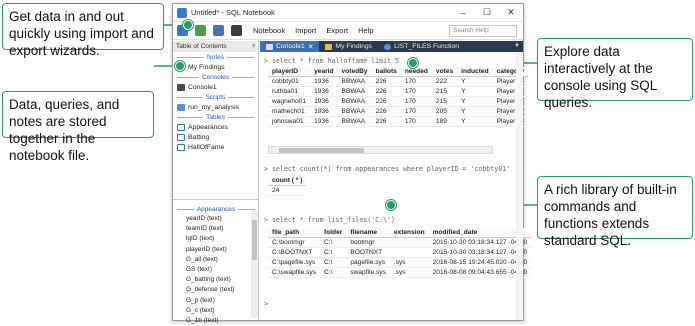 The width and height of the screenshot is (695, 326). I want to click on column-header: file_path, so click(294, 233).